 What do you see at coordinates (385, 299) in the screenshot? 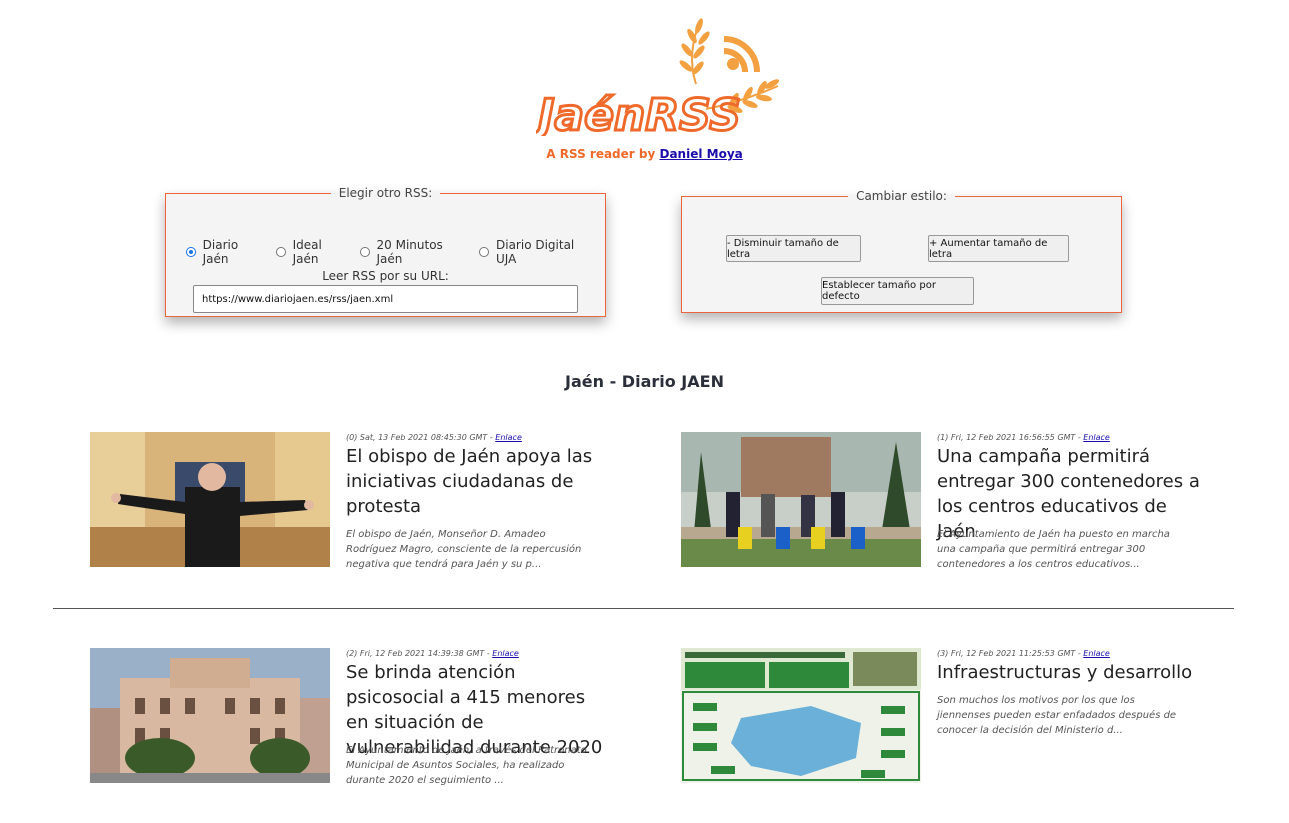
I see `rss-url-input` at bounding box center [385, 299].